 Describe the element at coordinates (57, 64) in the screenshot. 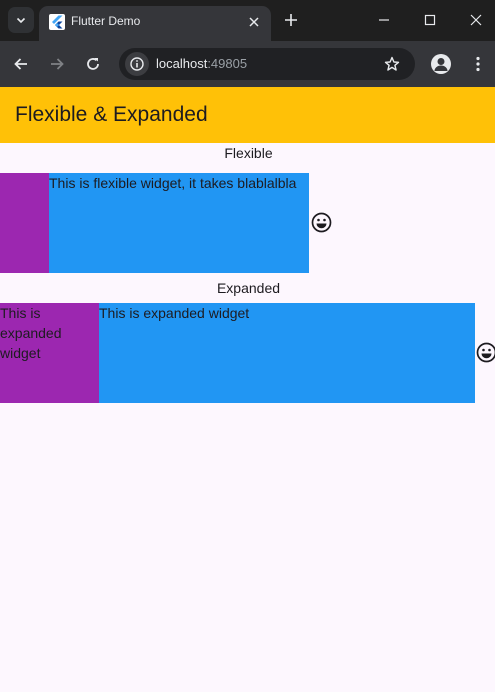

I see `forward-arrow-icon` at that location.